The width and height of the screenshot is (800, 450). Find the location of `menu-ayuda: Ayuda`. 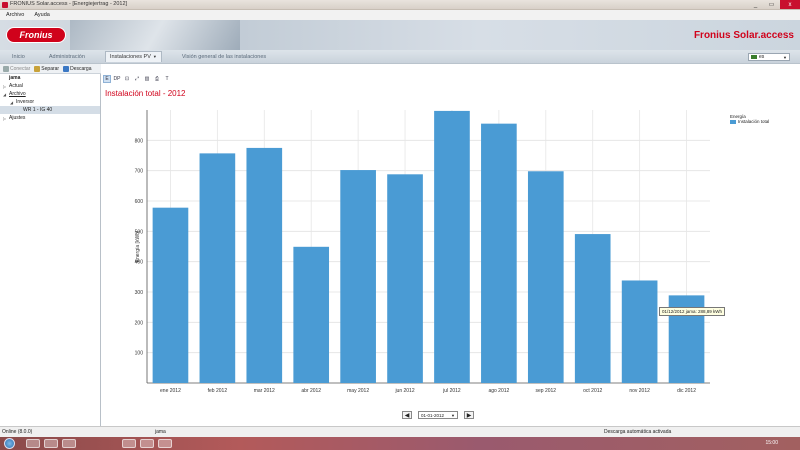

menu-ayuda: Ayuda is located at coordinates (42, 15).